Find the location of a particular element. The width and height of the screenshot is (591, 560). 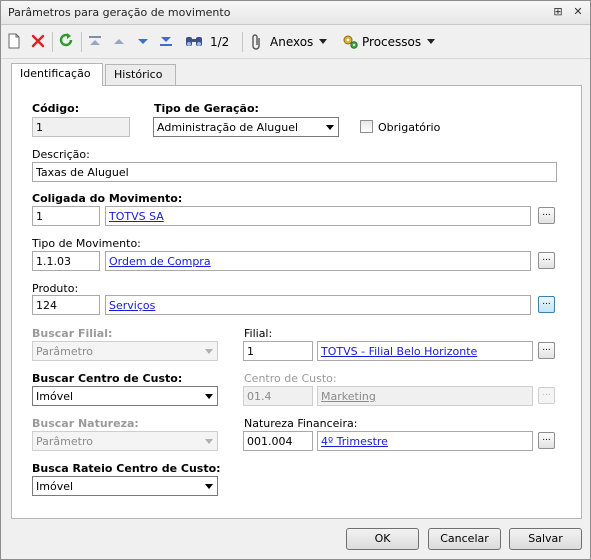

tipo-movimento-code-field: 1.1.03 is located at coordinates (66, 261).